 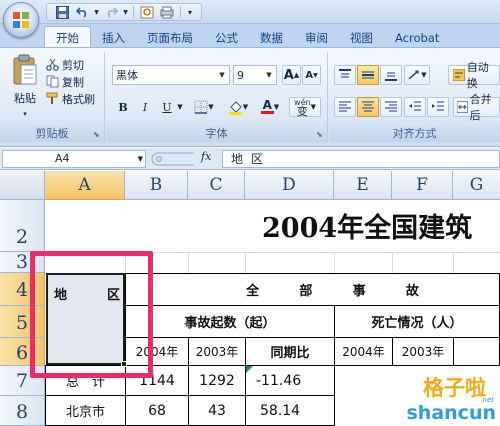 I want to click on copy-button: 复制, so click(x=70, y=81).